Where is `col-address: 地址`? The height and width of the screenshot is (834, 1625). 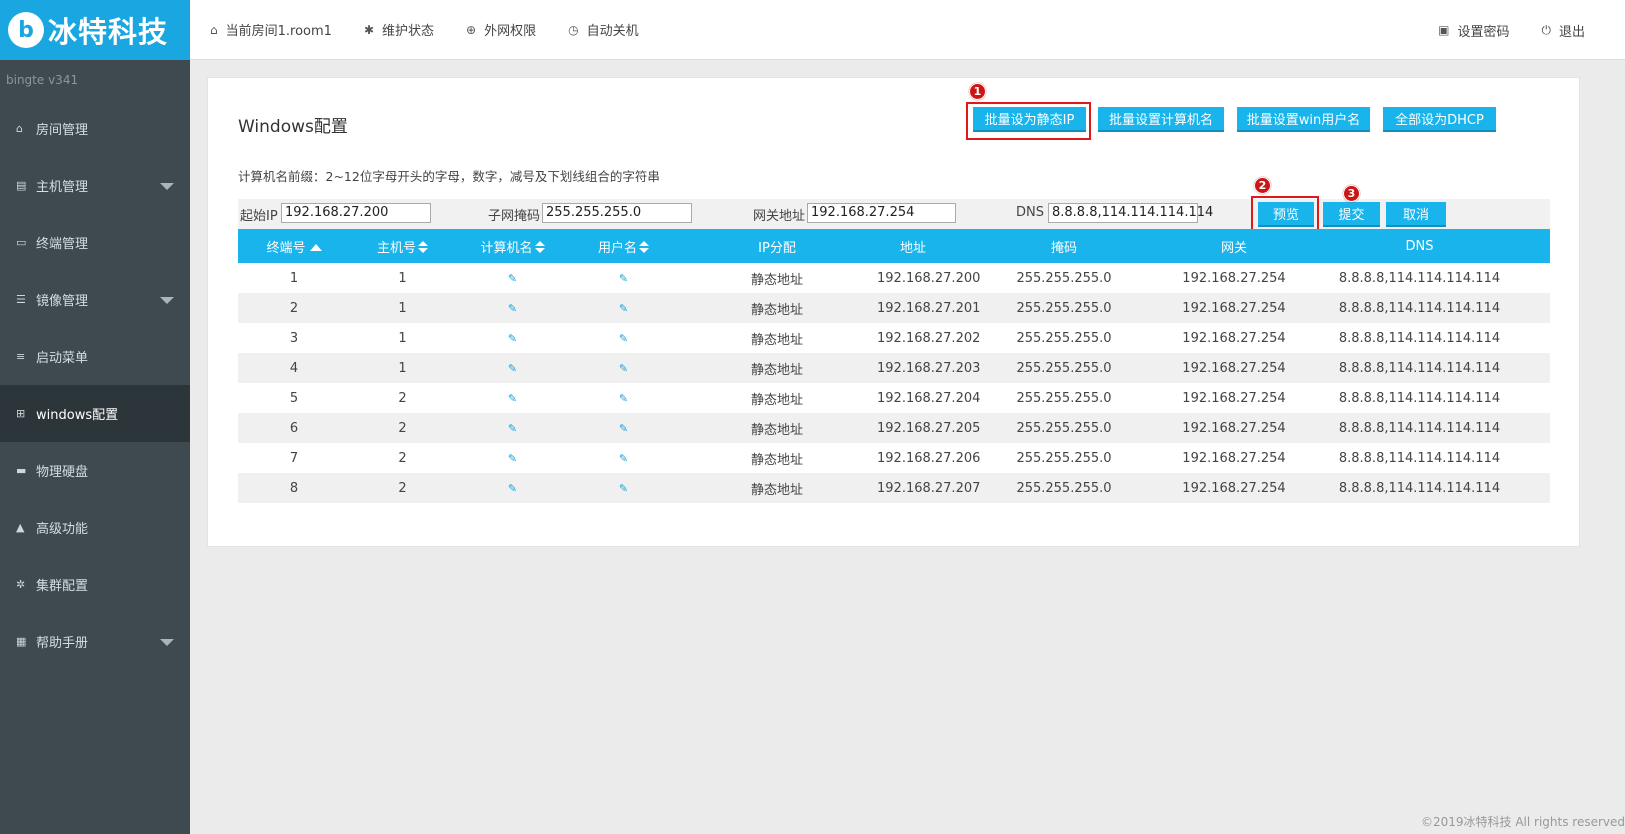 col-address: 地址 is located at coordinates (913, 246).